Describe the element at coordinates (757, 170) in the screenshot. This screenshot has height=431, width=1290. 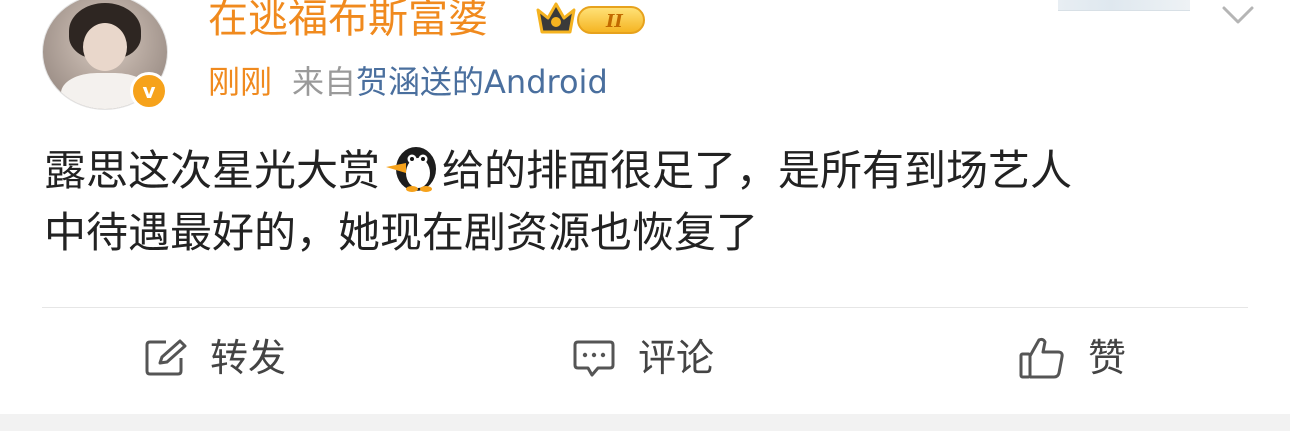
I see `content-text-1b: 给的排面很足了，是所有到场艺人` at that location.